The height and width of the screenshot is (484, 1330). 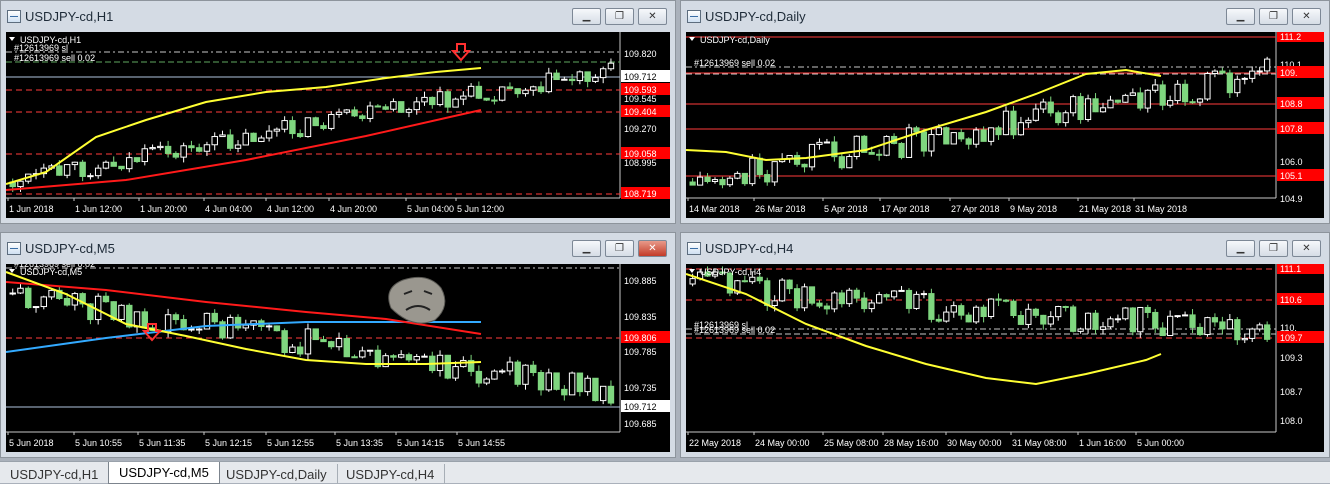 I want to click on price-label: 110.6, so click(x=1291, y=300).